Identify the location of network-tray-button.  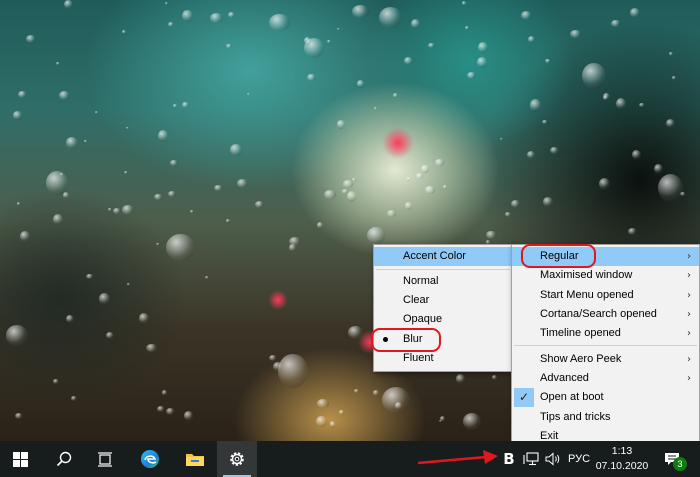
(531, 459).